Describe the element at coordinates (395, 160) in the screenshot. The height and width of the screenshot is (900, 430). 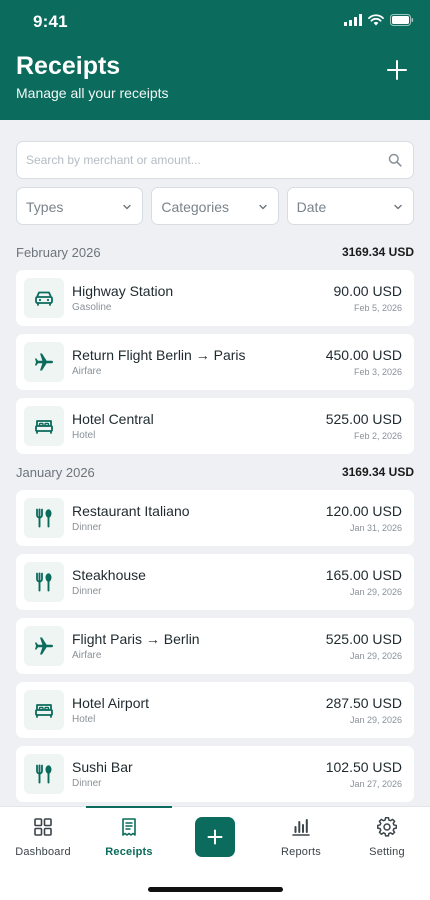
I see `search-icon` at that location.